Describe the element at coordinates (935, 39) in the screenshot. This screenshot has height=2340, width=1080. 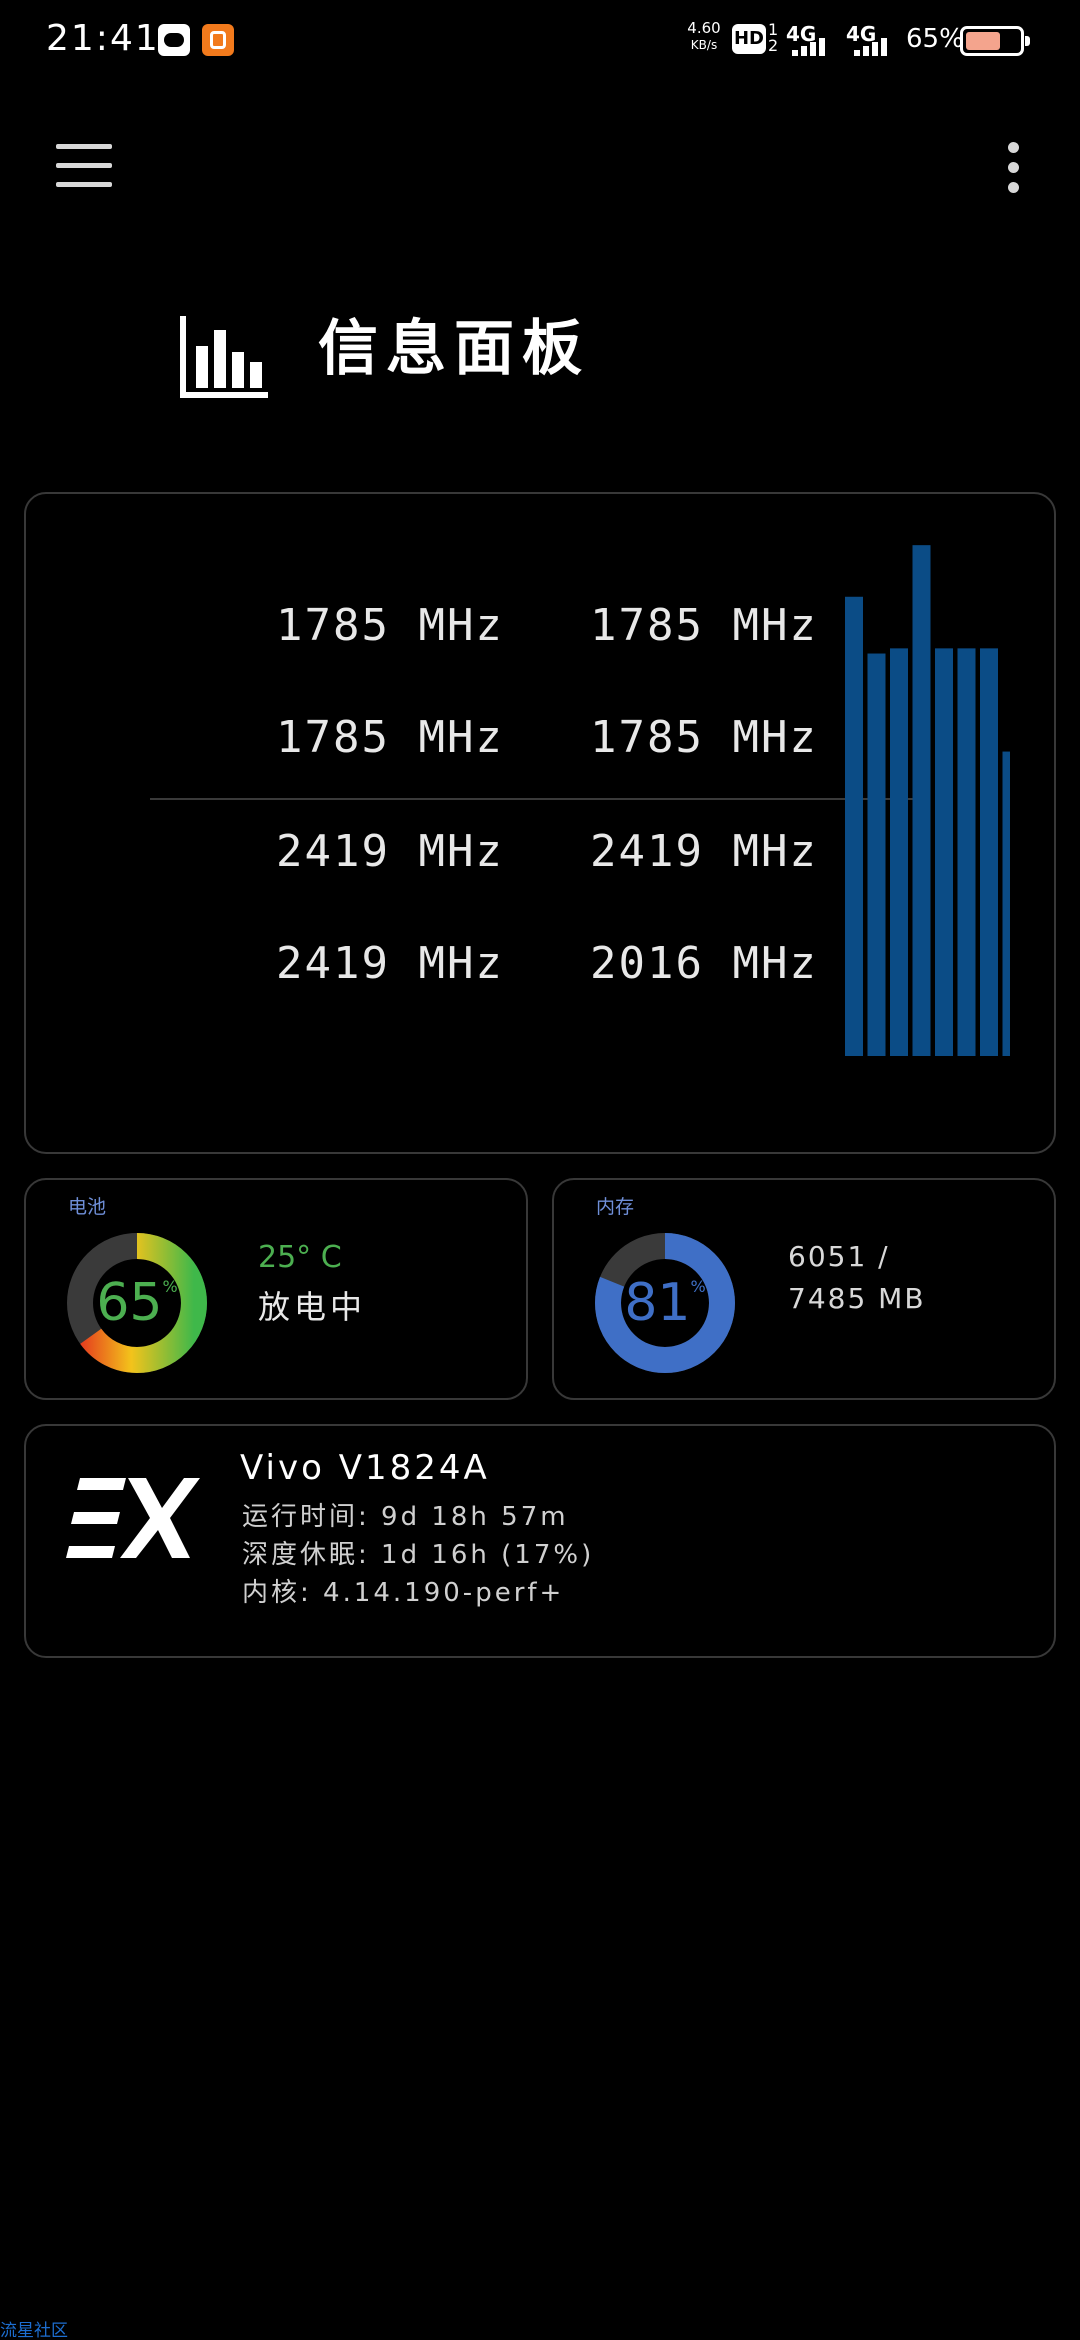
I see `battery-percent: 65%` at that location.